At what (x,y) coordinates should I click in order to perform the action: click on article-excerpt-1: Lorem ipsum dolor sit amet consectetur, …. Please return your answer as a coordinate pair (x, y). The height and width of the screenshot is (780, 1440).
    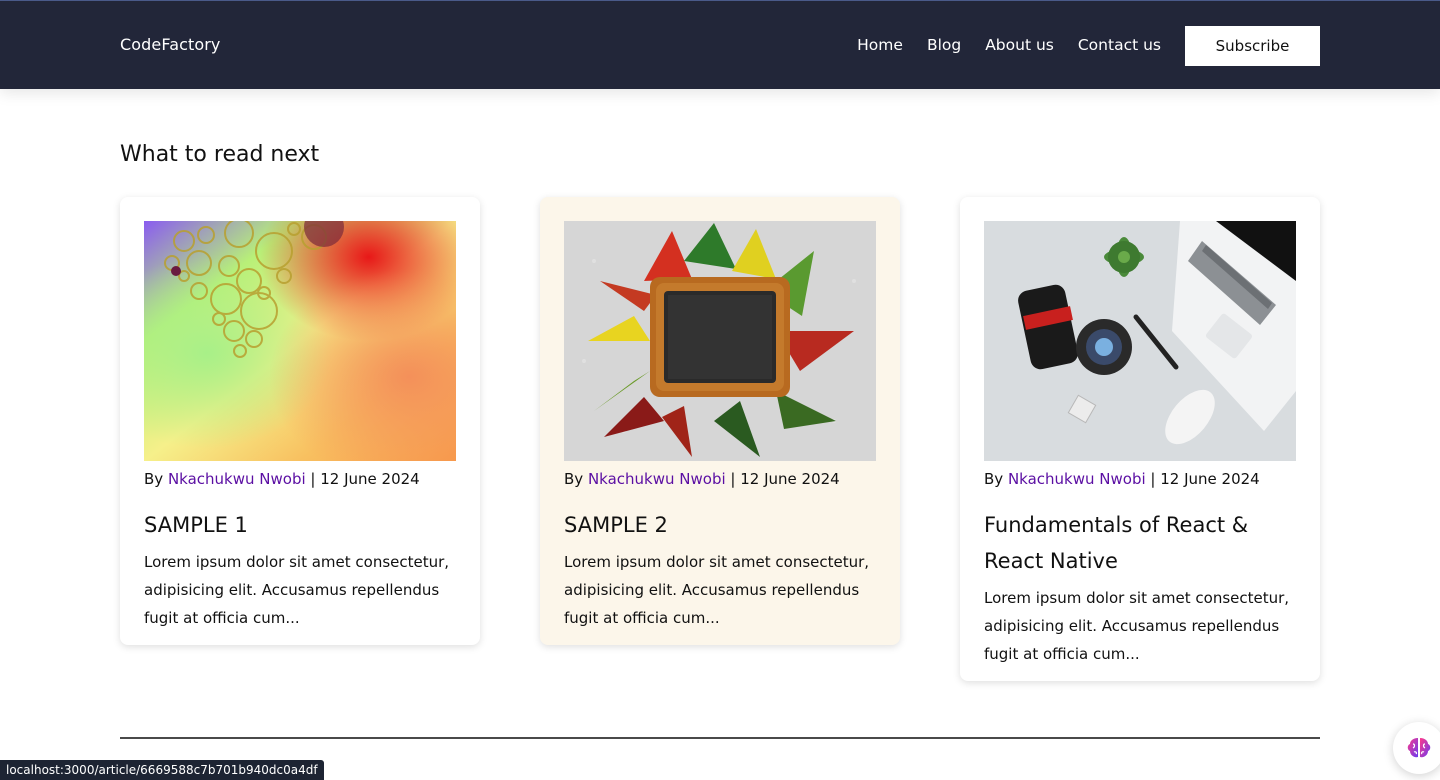
    Looking at the image, I should click on (297, 590).